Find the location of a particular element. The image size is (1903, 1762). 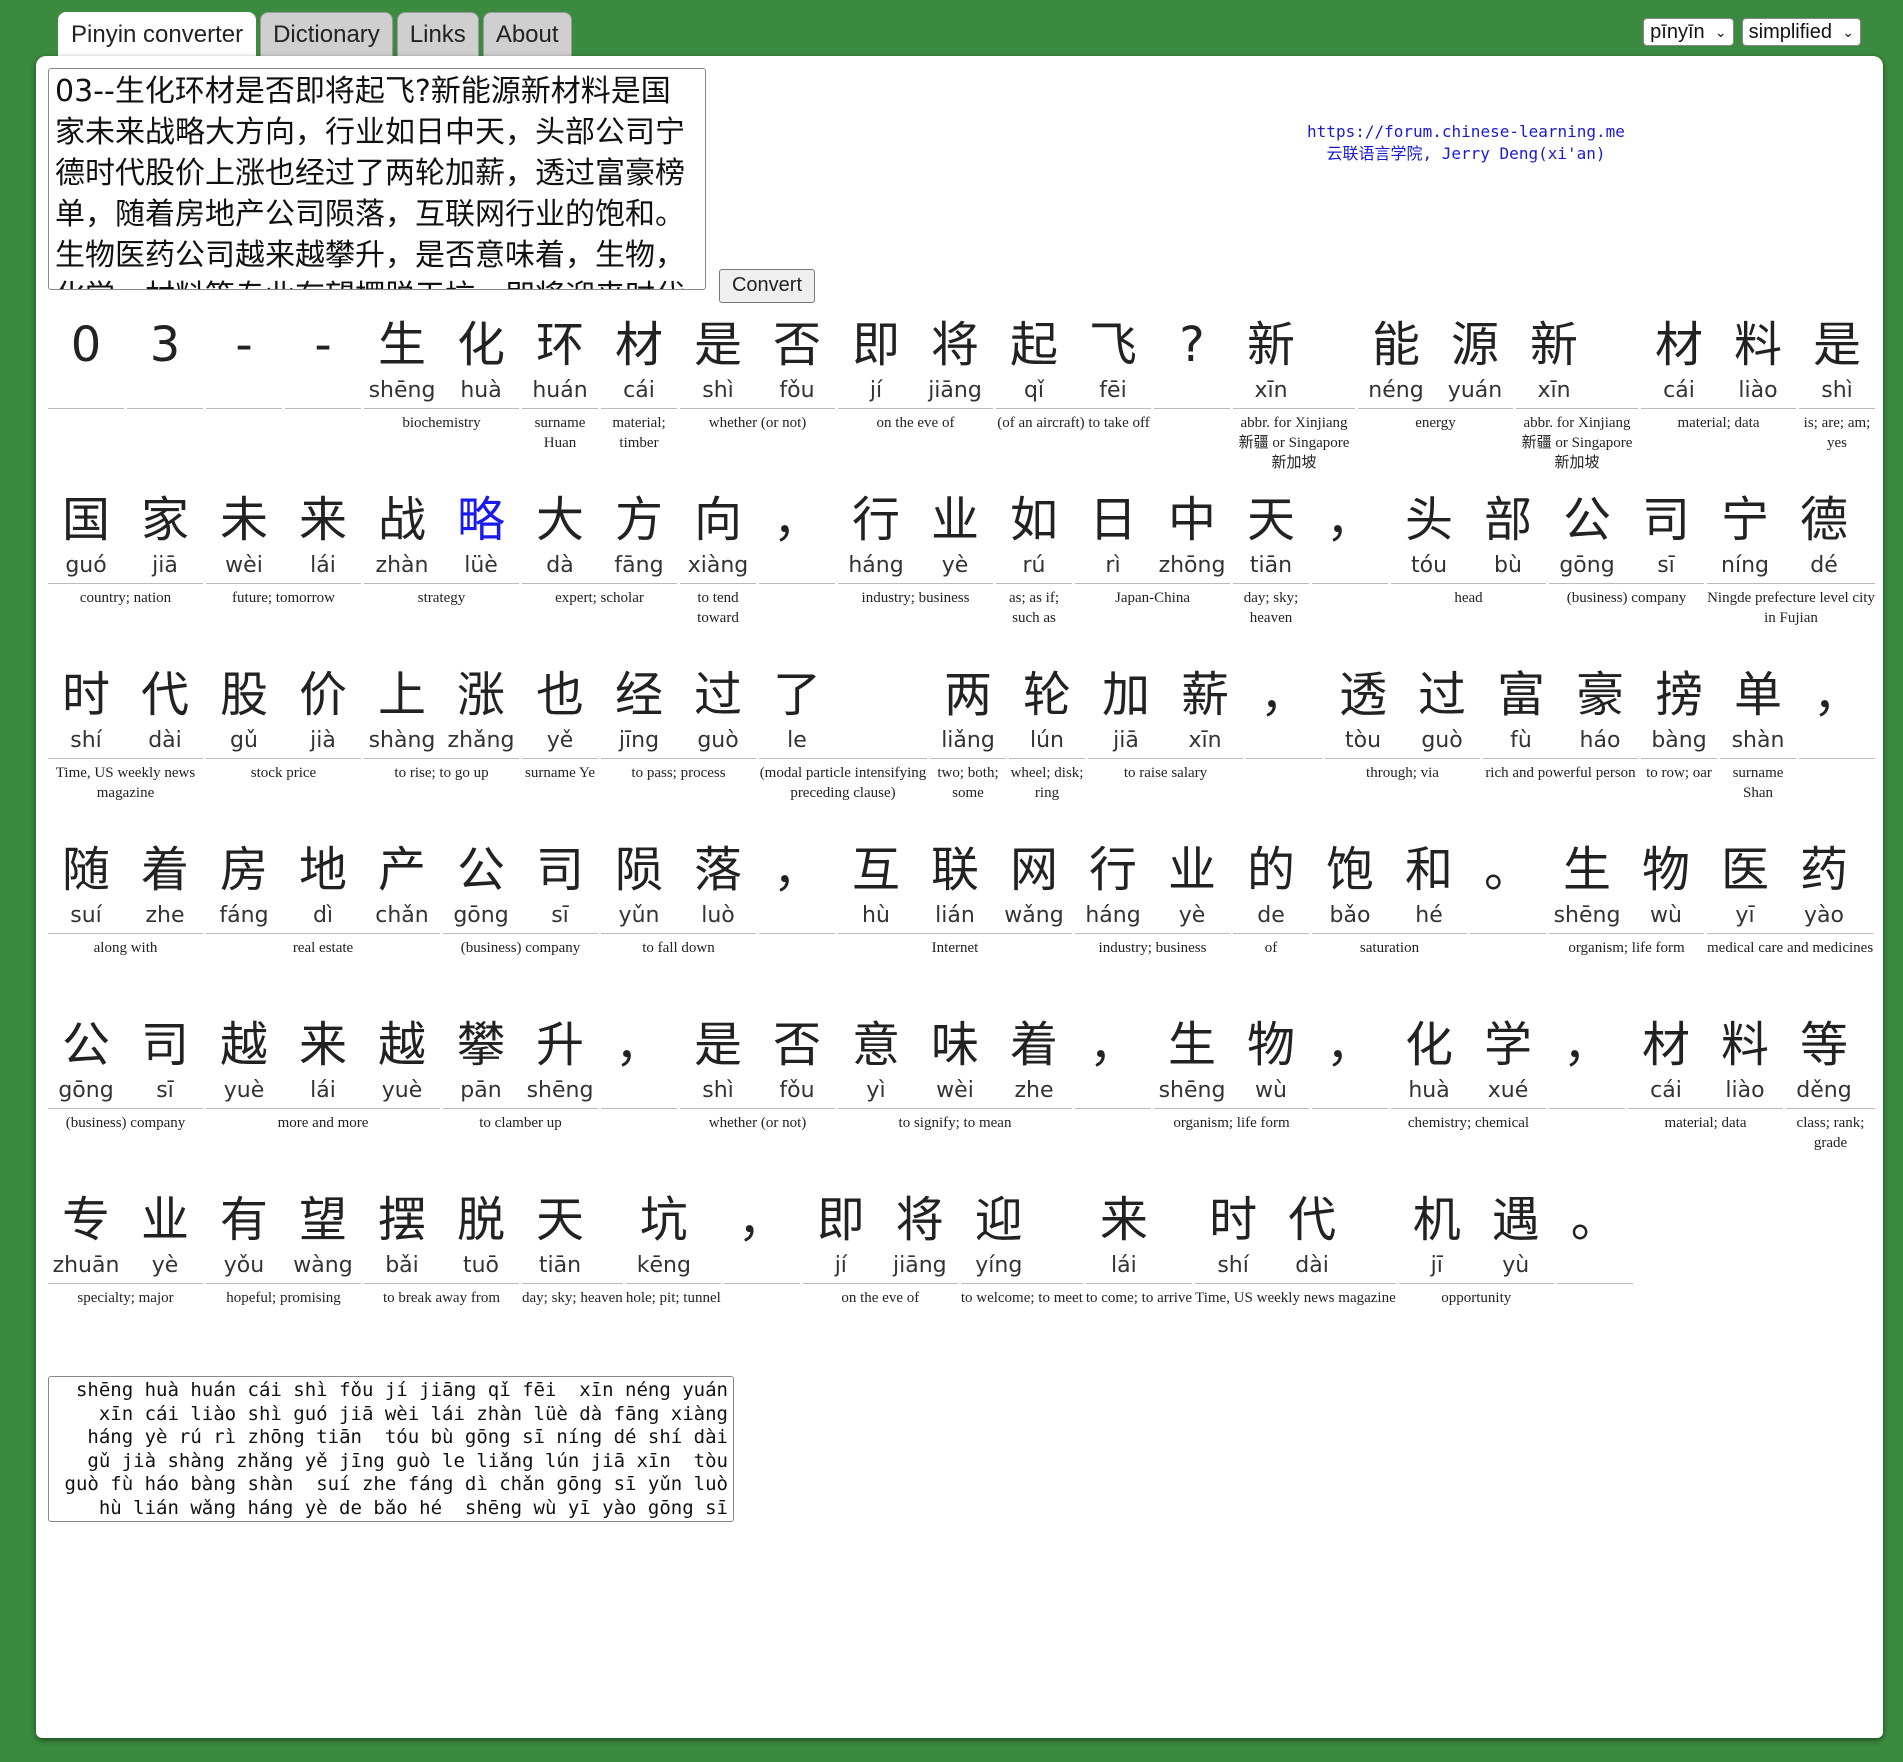

word-group: 饱 bǎo 和 hé saturation is located at coordinates (1389, 898).